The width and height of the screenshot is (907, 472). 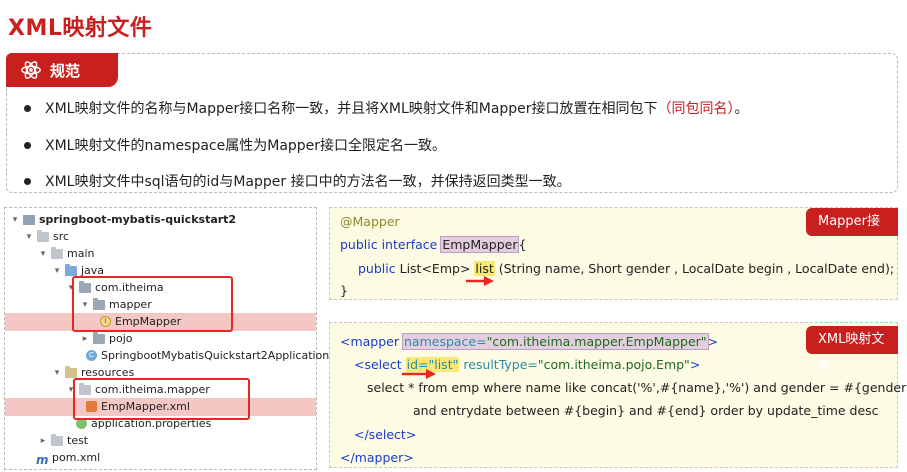 I want to click on tree-node-test: ▸ test, so click(x=63, y=440).